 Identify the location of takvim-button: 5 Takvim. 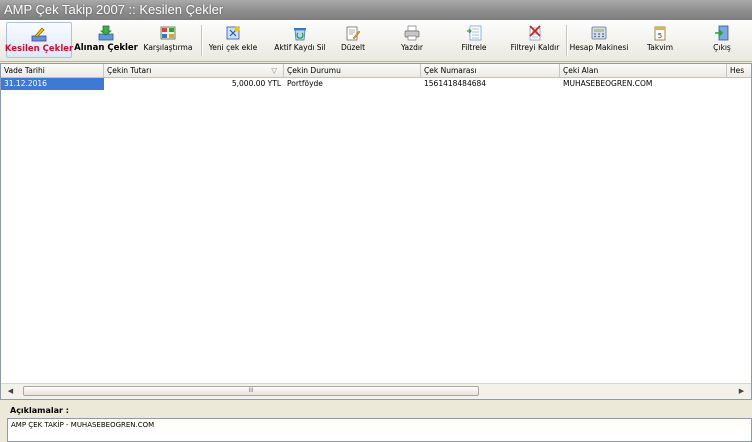
(660, 40).